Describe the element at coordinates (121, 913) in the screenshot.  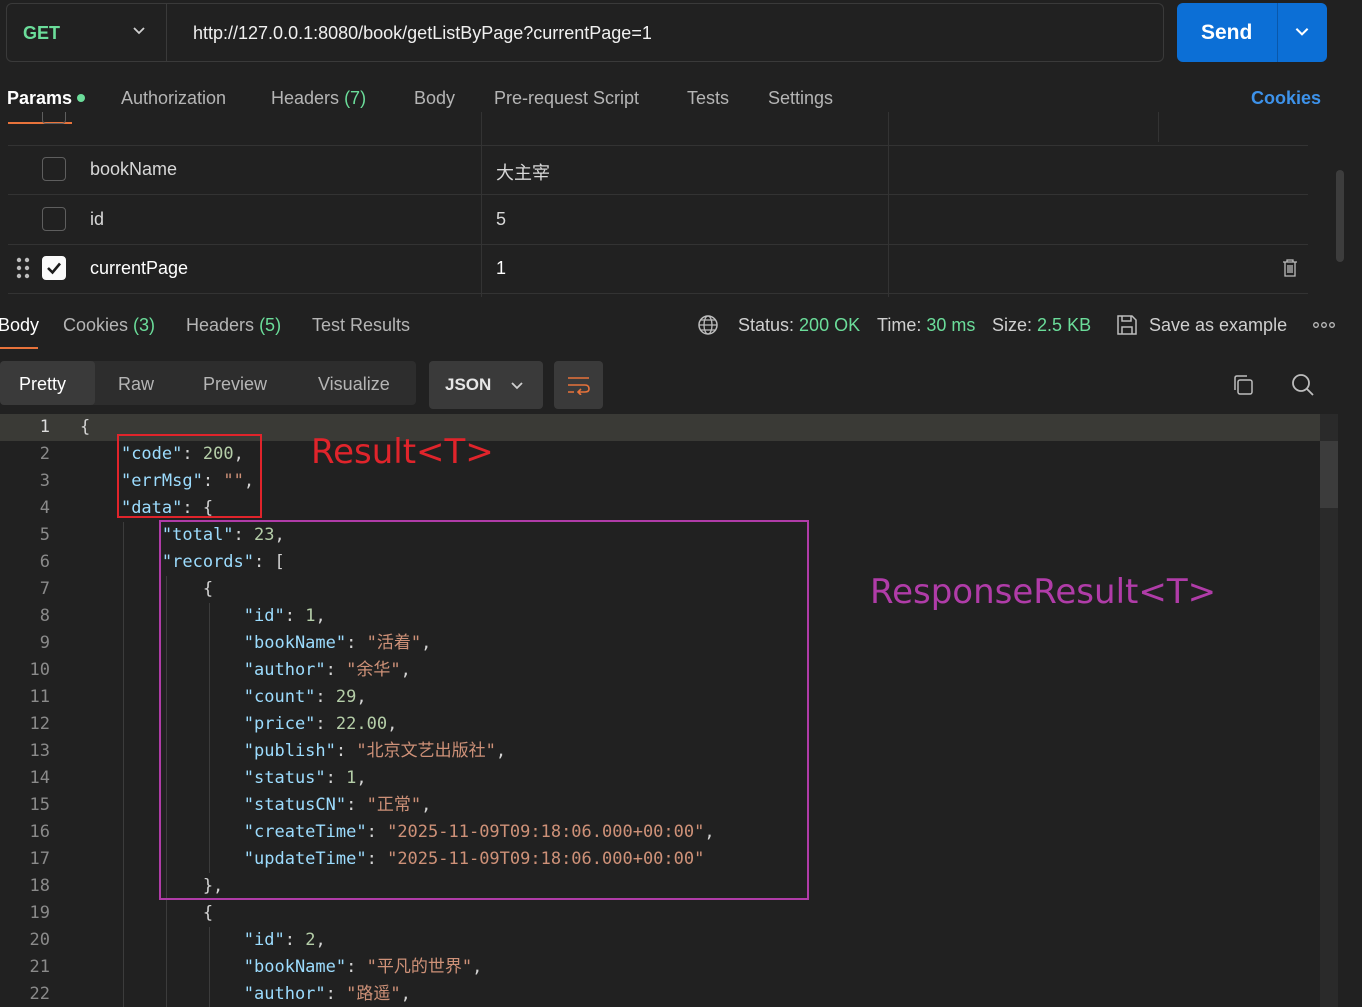
I see `code-line: 19 {` at that location.